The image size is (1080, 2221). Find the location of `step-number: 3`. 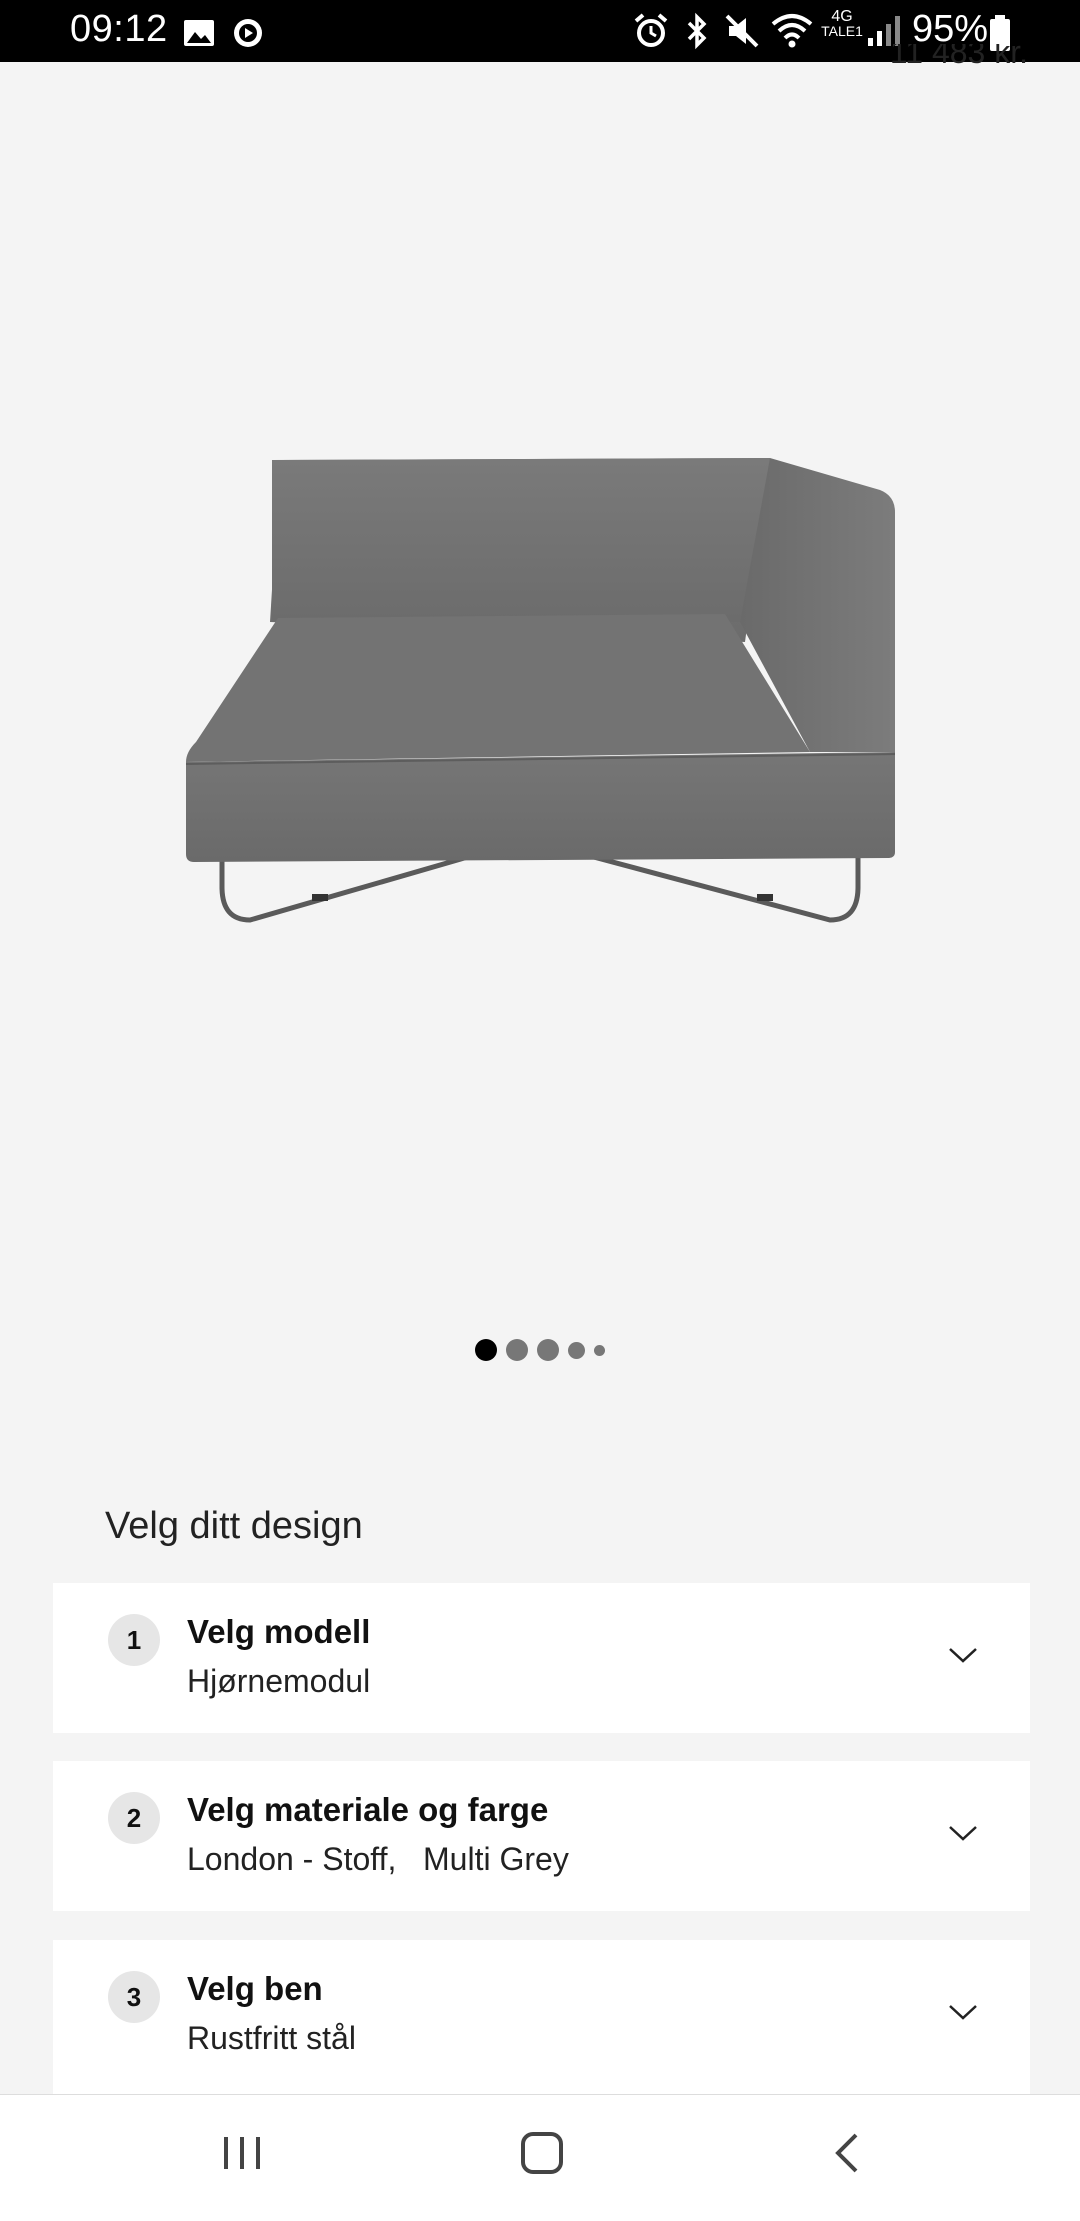

step-number: 3 is located at coordinates (134, 1997).